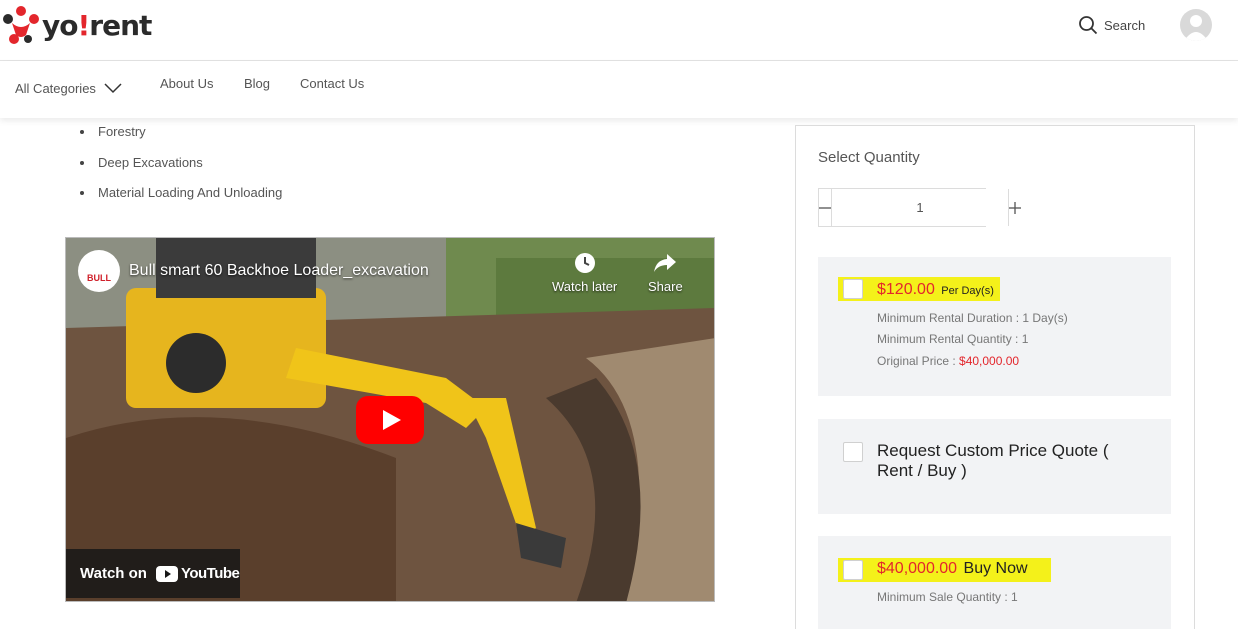 This screenshot has width=1238, height=629. What do you see at coordinates (279, 271) in the screenshot?
I see `video-title: Bull smart 60 Backhoe Loader_excavation` at bounding box center [279, 271].